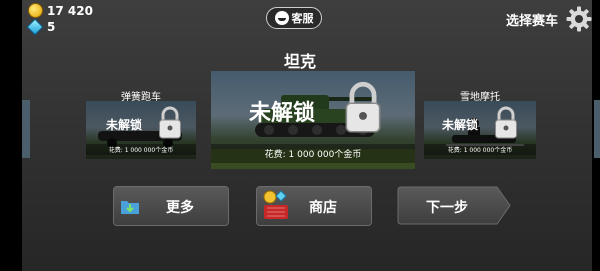 The height and width of the screenshot is (271, 600). Describe the element at coordinates (180, 208) in the screenshot. I see `more-label: 更多` at that location.